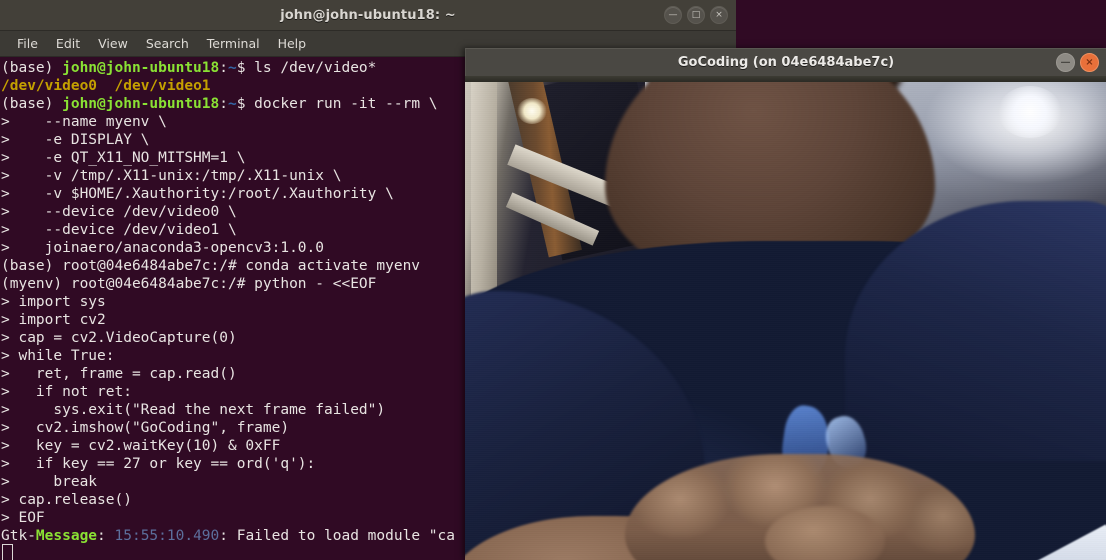  What do you see at coordinates (123, 158) in the screenshot?
I see `terminal-text: > -e QT_X11_NO_MITSHM=1 \` at bounding box center [123, 158].